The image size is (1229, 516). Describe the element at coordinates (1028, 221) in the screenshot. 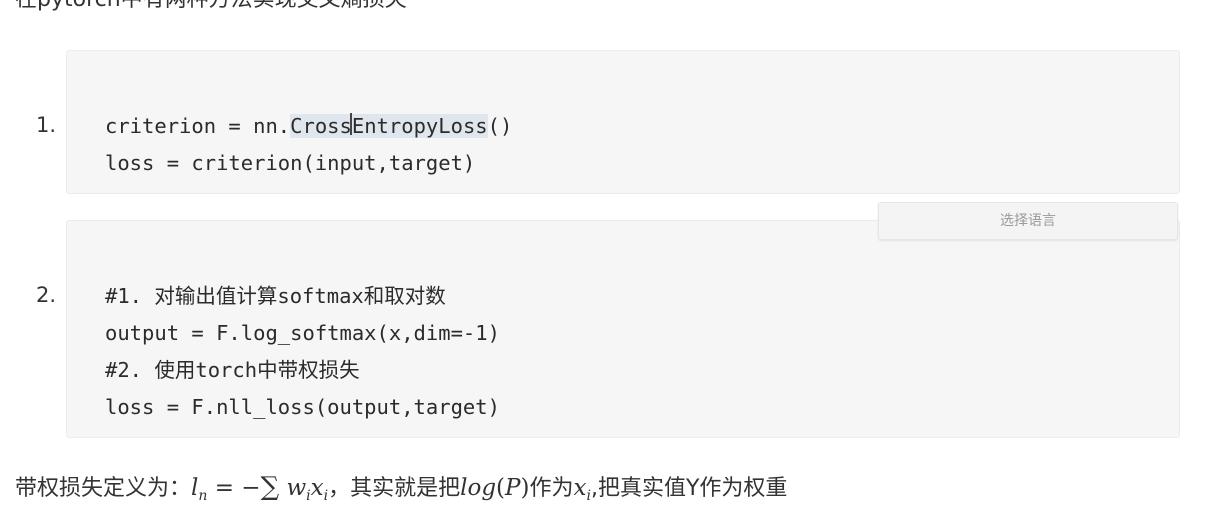

I see `language-select-button: 选择语言` at that location.